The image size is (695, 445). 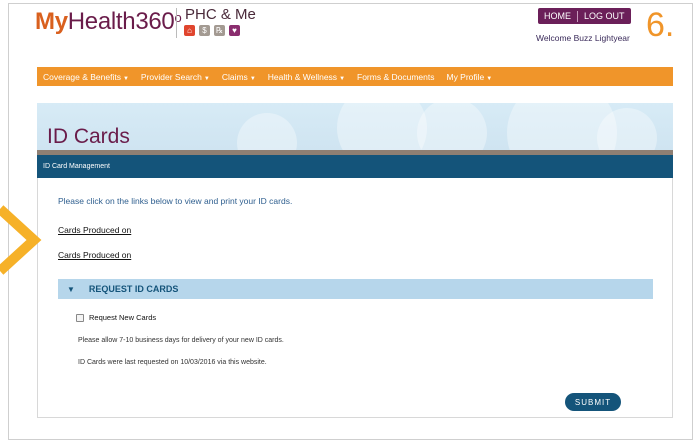 I want to click on page-title: ID Cards, so click(x=88, y=136).